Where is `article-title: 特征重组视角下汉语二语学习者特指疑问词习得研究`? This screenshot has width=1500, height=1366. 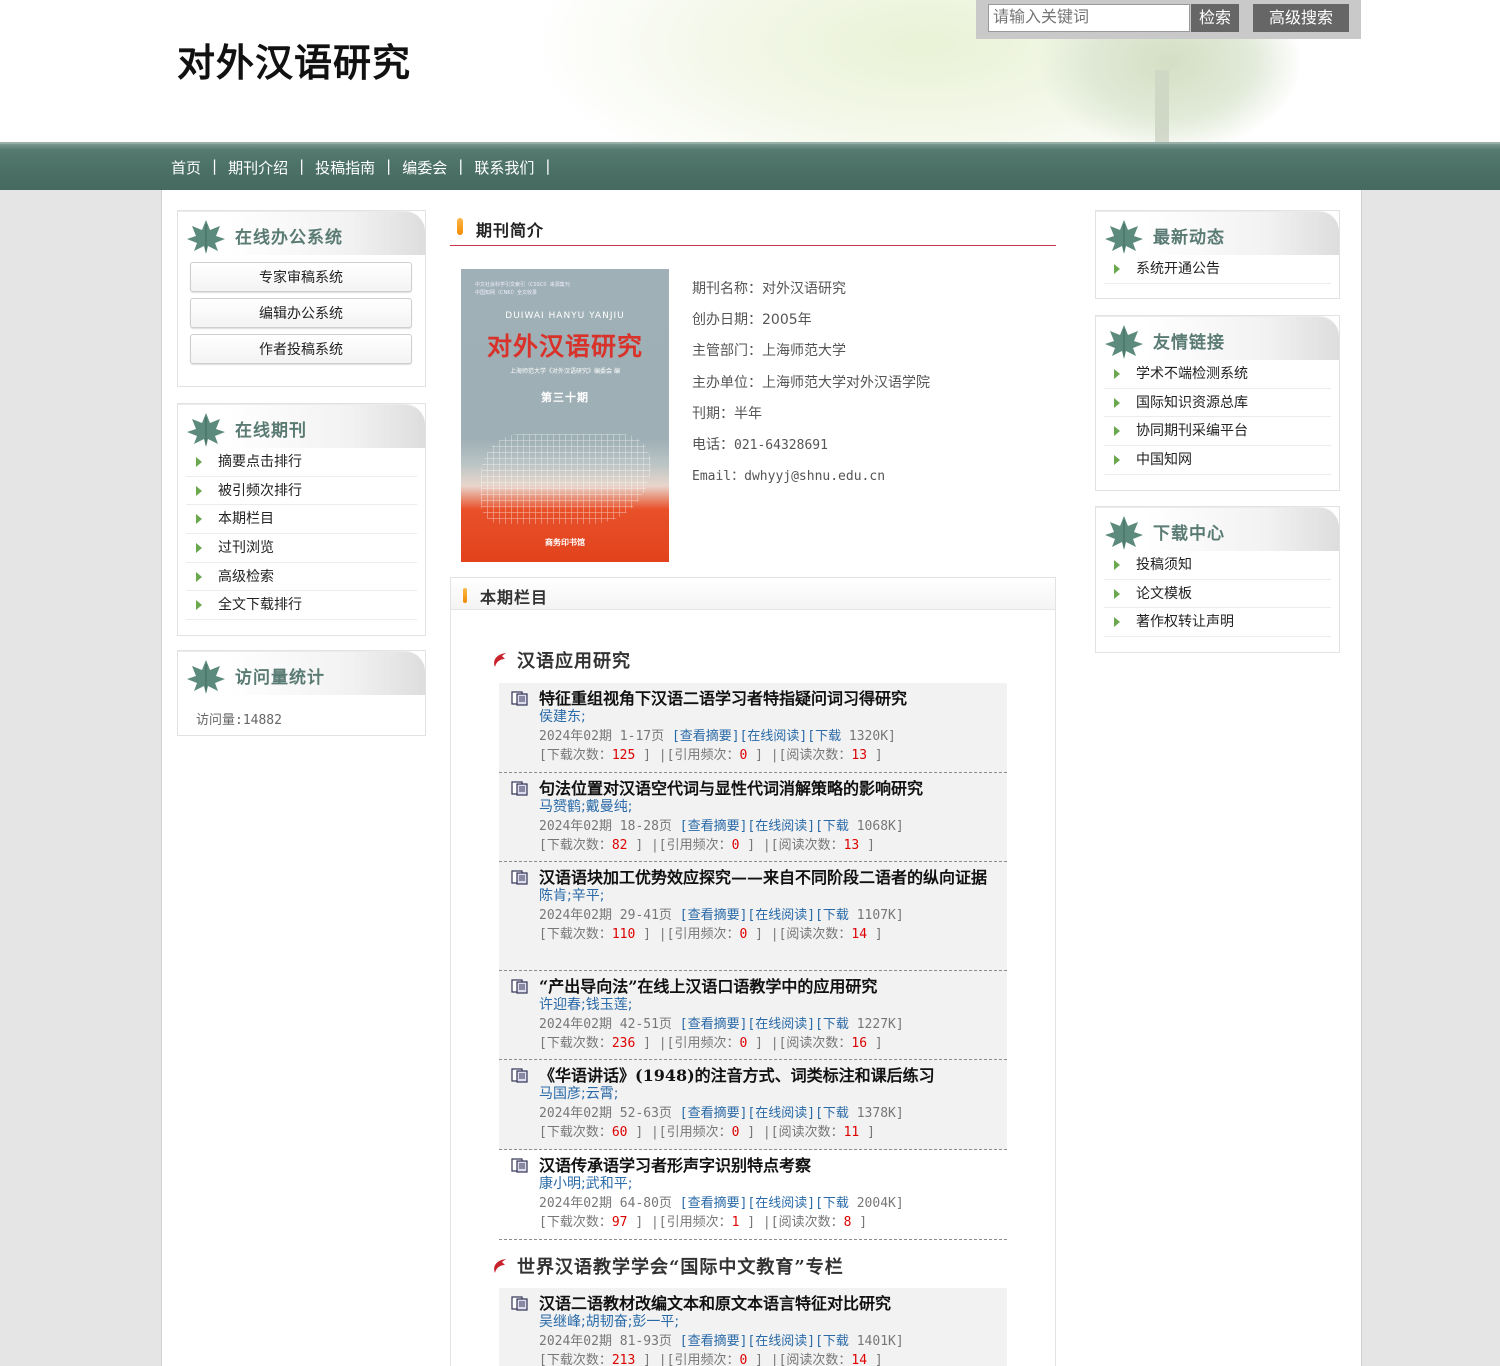 article-title: 特征重组视角下汉语二语学习者特指疑问词习得研究 is located at coordinates (768, 698).